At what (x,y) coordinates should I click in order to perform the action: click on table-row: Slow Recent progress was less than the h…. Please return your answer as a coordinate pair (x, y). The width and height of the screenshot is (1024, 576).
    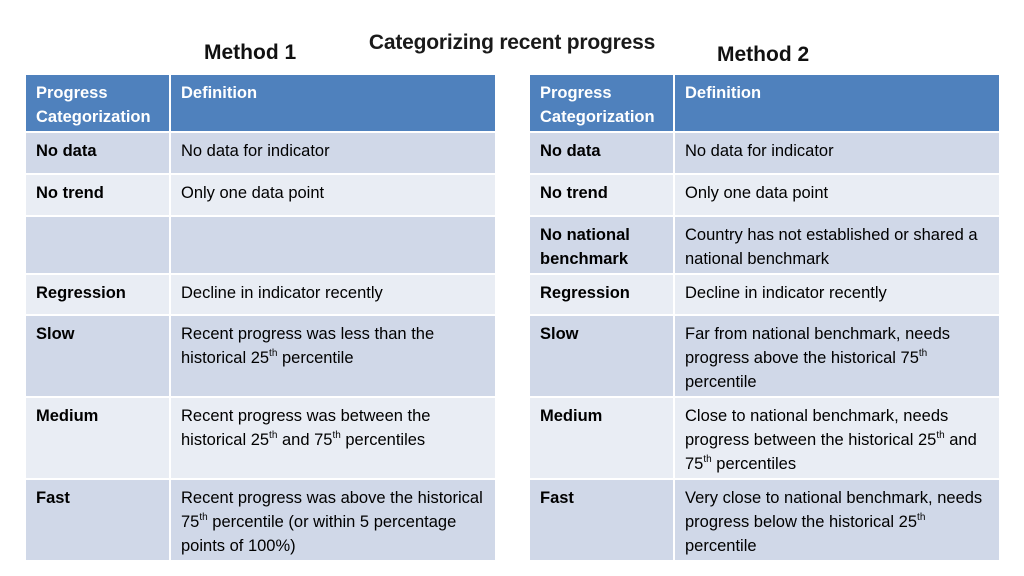
    Looking at the image, I should click on (260, 357).